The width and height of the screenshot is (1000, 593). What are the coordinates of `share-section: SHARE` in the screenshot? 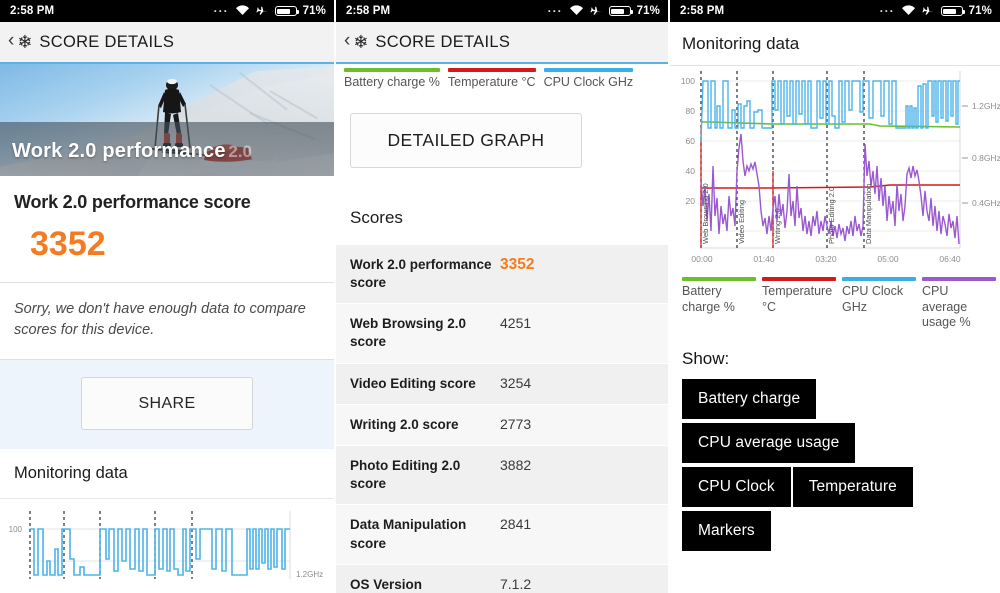 It's located at (167, 405).